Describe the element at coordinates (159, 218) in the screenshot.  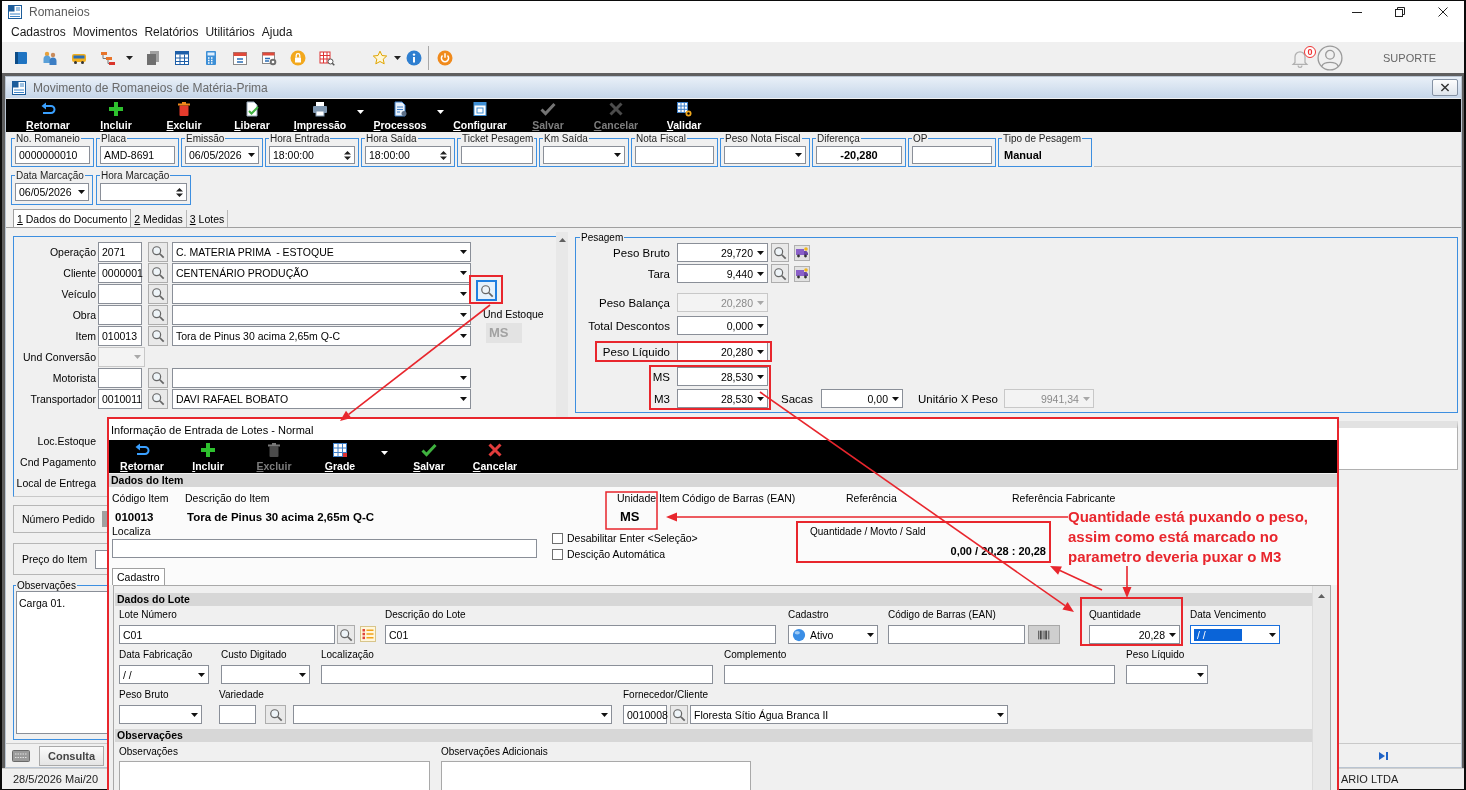
I see `tab: 2 Medidas` at that location.